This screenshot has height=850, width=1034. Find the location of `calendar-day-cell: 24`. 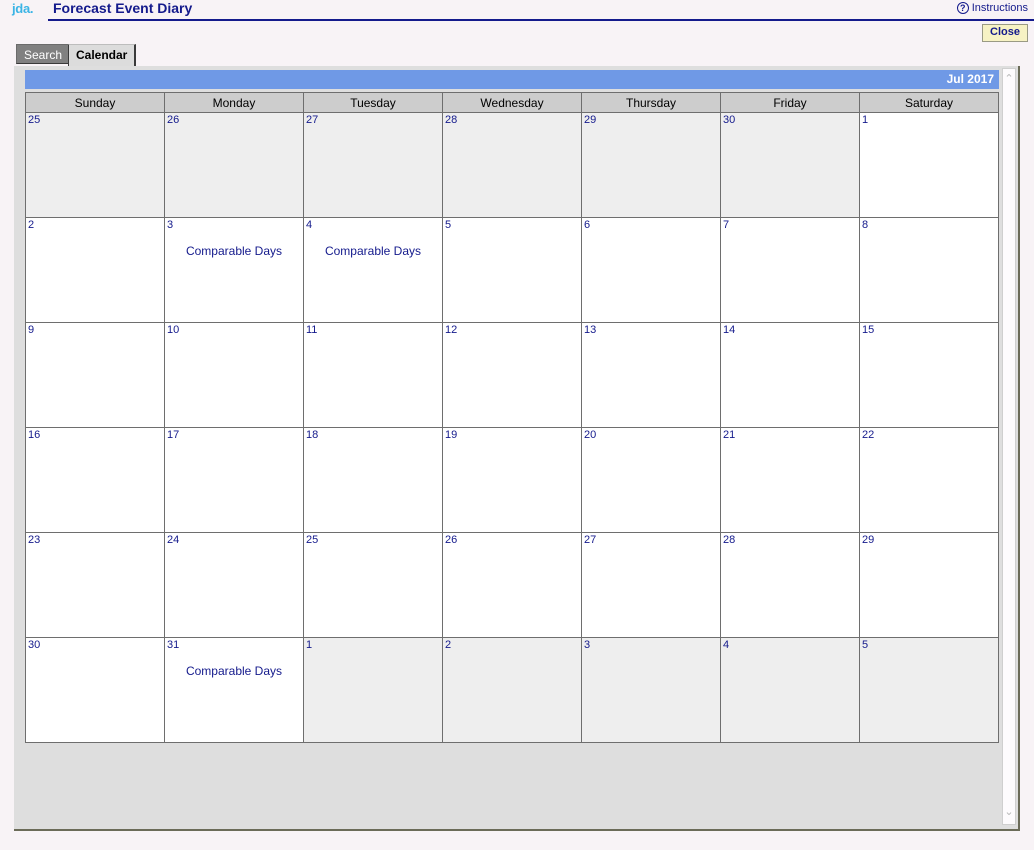

calendar-day-cell: 24 is located at coordinates (234, 585).